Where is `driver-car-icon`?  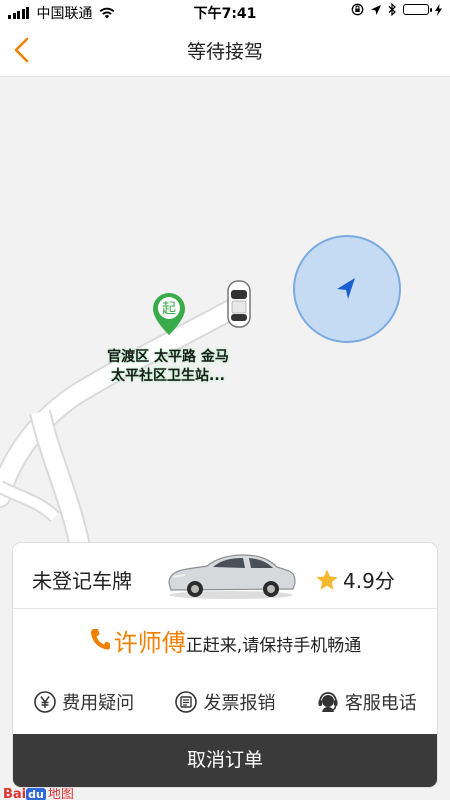
driver-car-icon is located at coordinates (239, 306).